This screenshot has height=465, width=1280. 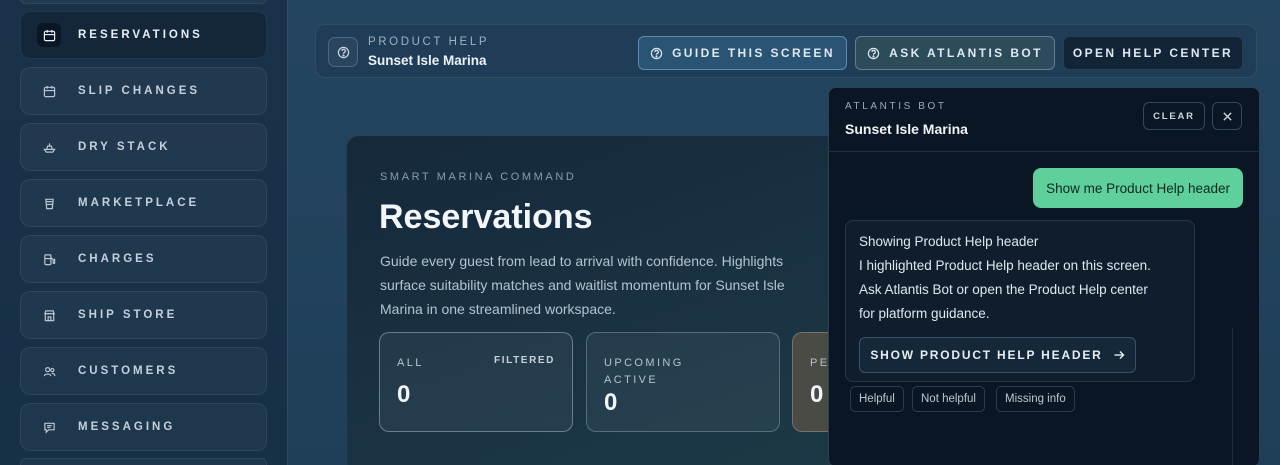 What do you see at coordinates (143, 461) in the screenshot?
I see `sidebar-item-partial-bottom` at bounding box center [143, 461].